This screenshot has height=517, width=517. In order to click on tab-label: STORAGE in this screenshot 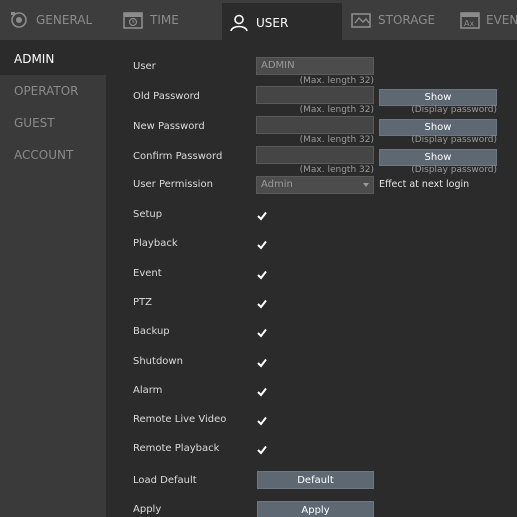, I will do `click(407, 20)`.